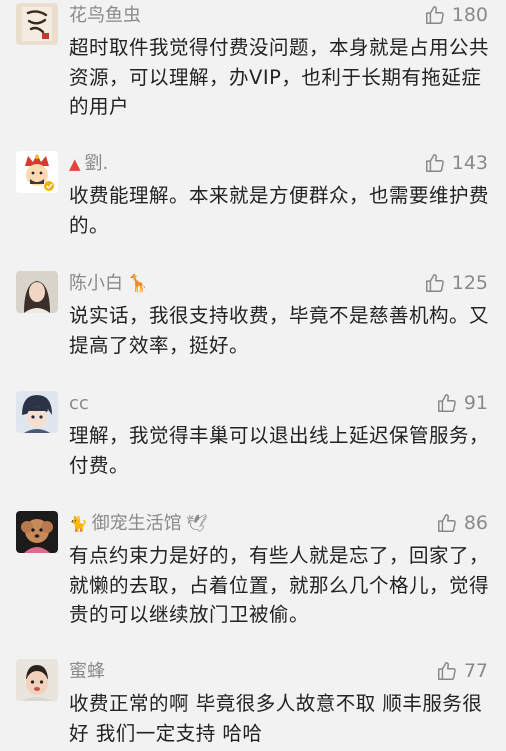 The height and width of the screenshot is (751, 506). What do you see at coordinates (78, 524) in the screenshot?
I see `cat-icon: 🐈` at bounding box center [78, 524].